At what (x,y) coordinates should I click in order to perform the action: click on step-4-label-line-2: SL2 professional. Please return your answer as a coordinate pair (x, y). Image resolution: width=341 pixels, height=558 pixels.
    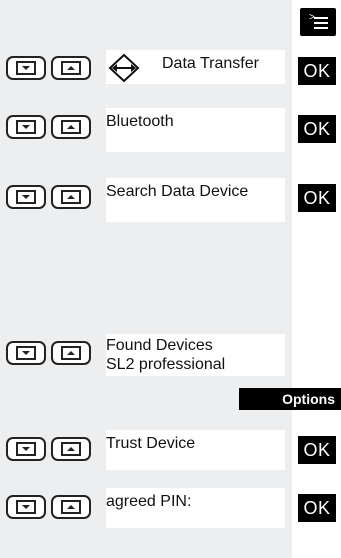
    Looking at the image, I should click on (166, 364).